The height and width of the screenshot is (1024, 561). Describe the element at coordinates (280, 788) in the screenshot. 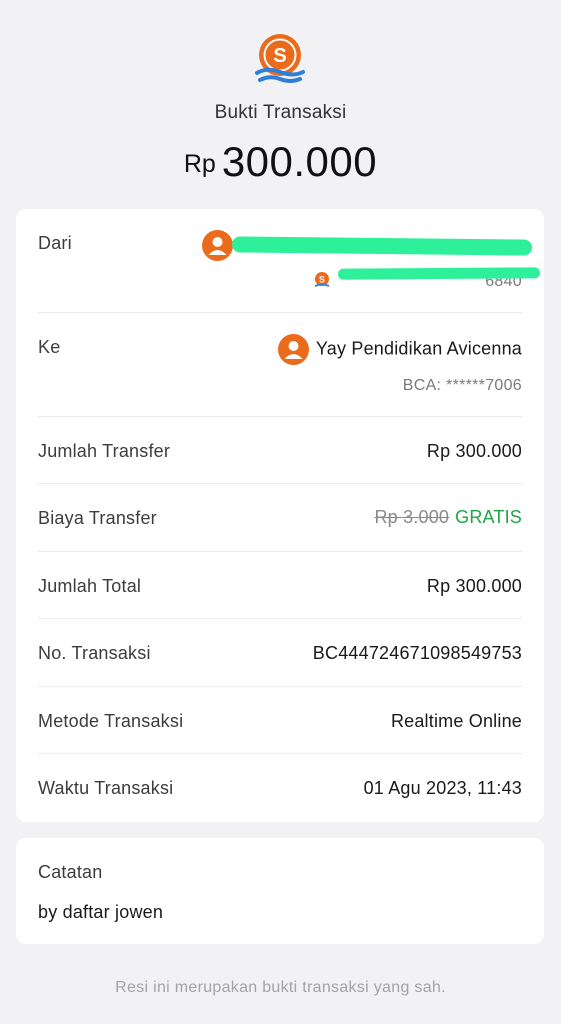

I see `transaction-time-row: Waktu Transaksi 01 Agu 2023, 11:43` at that location.